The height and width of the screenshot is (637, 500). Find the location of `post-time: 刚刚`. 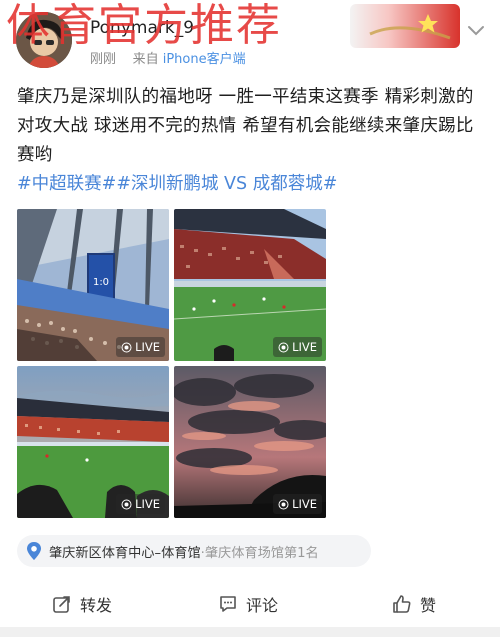

post-time: 刚刚 is located at coordinates (103, 59).